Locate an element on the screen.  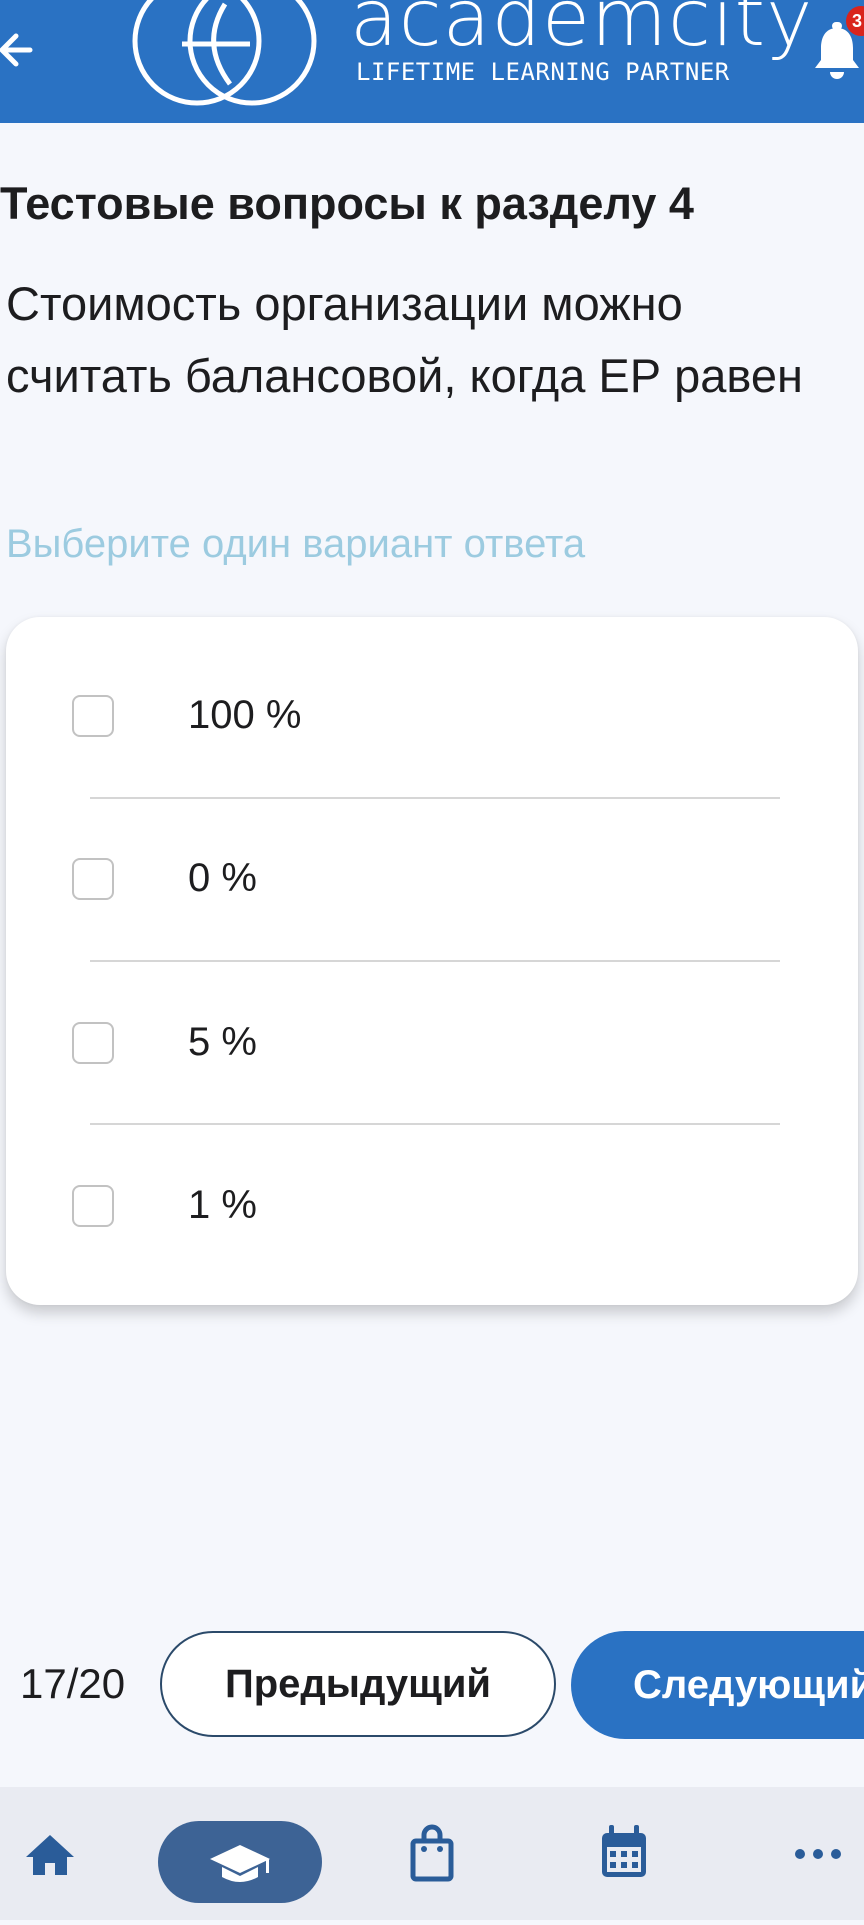
previous-button: Предыдущий is located at coordinates (358, 1684).